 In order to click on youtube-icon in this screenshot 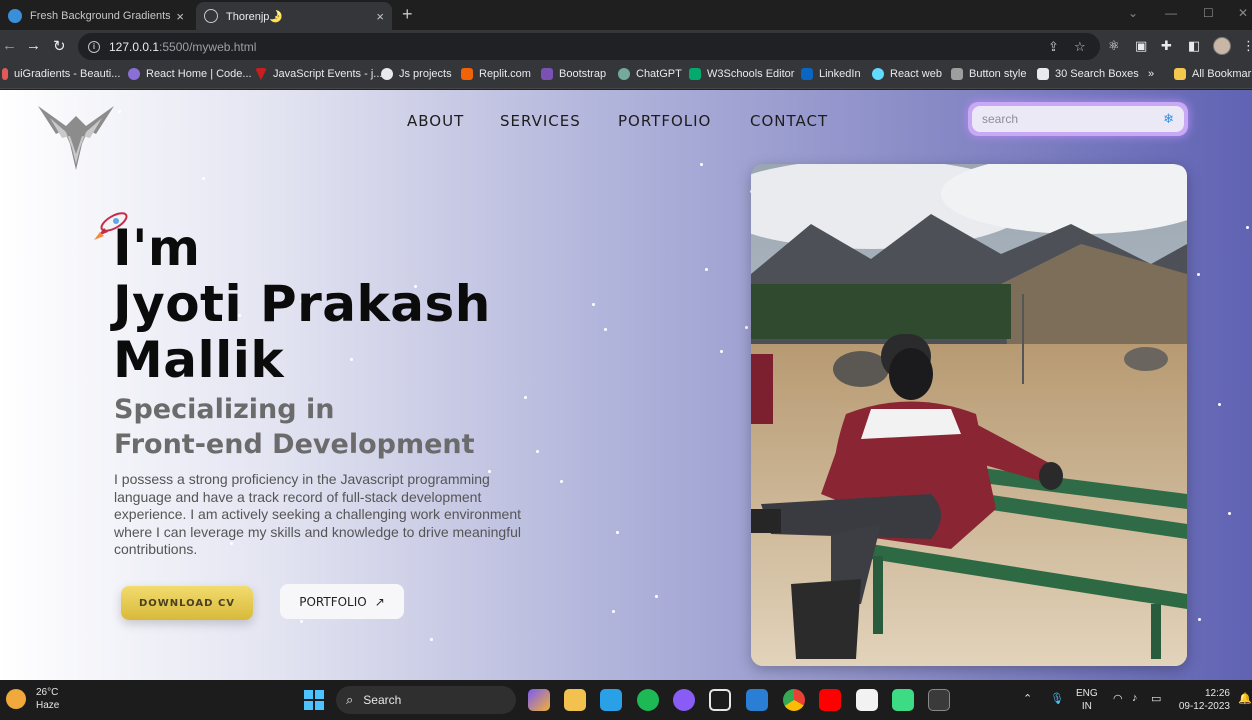, I will do `click(830, 700)`.